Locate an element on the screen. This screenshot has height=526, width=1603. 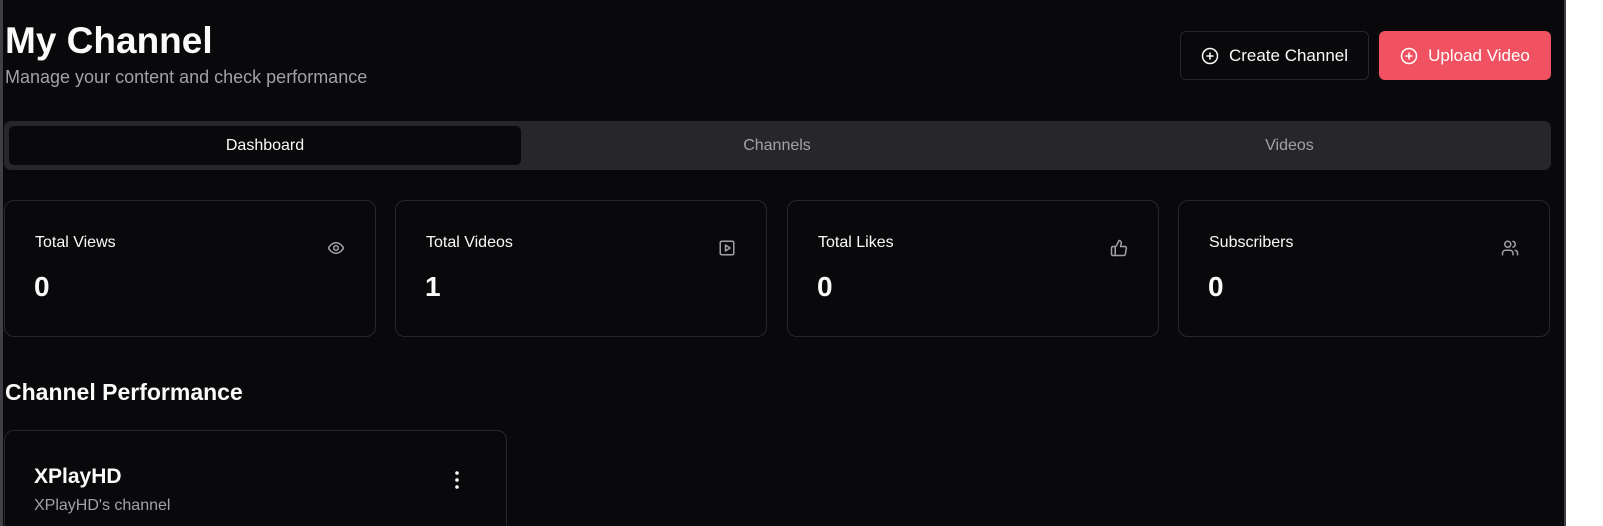
page-title: My Channel is located at coordinates (109, 40).